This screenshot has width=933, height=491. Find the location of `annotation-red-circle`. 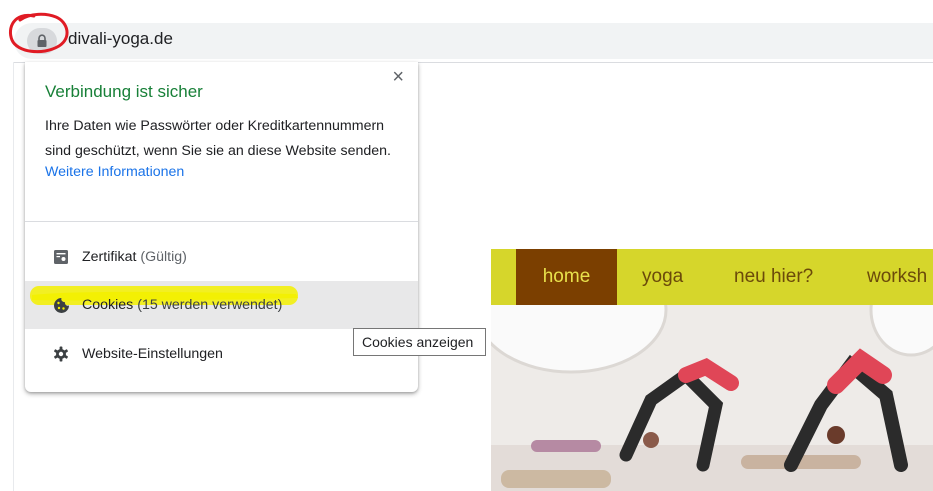

annotation-red-circle is located at coordinates (39, 33).